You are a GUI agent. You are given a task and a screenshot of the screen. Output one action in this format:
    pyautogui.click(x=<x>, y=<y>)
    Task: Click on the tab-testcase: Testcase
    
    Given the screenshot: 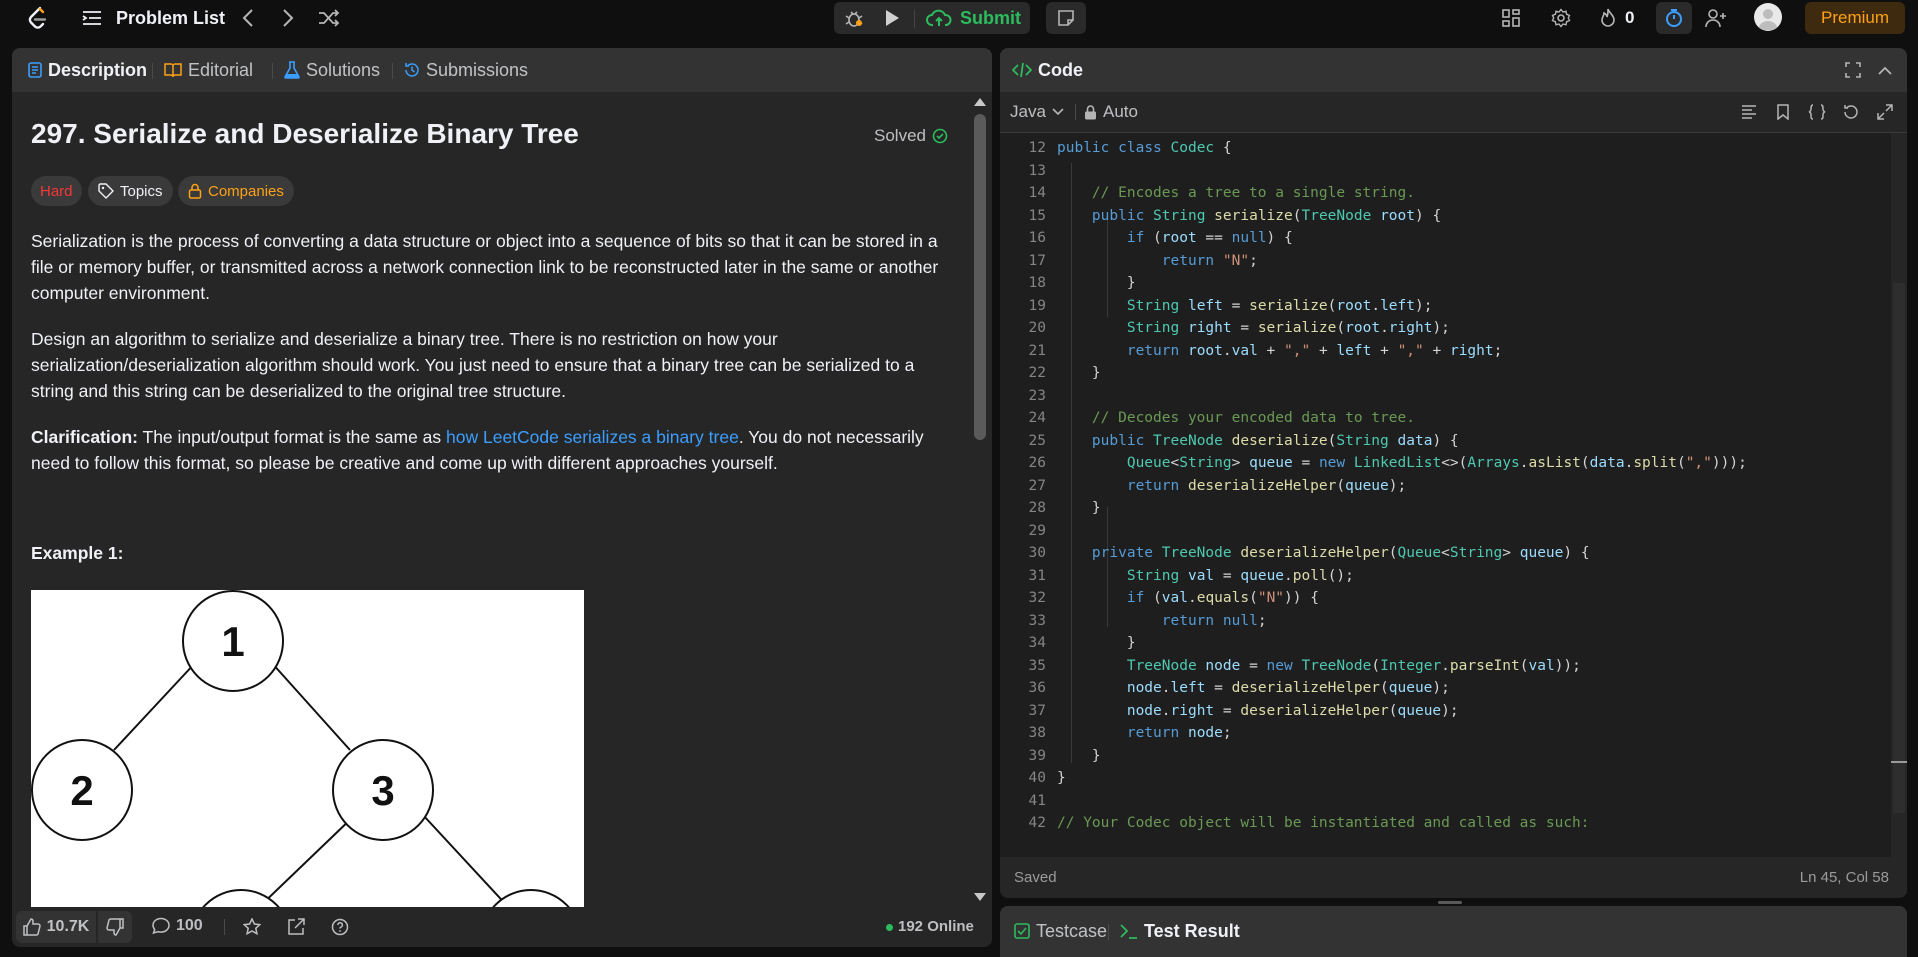 What is the action you would take?
    pyautogui.click(x=1060, y=931)
    